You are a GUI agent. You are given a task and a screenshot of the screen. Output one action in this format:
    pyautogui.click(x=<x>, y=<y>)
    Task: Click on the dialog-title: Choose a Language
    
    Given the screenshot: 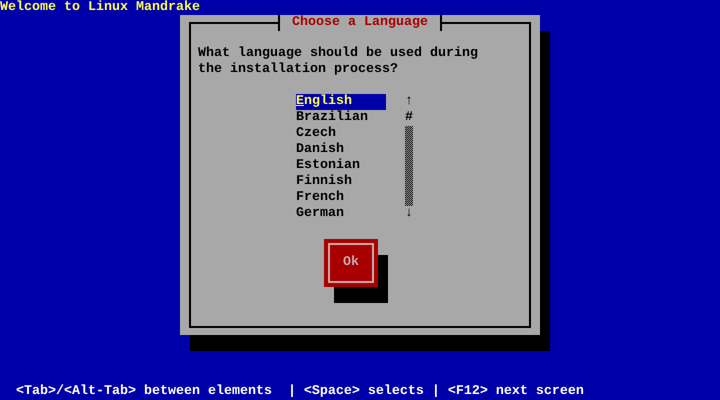 What is the action you would take?
    pyautogui.click(x=360, y=23)
    